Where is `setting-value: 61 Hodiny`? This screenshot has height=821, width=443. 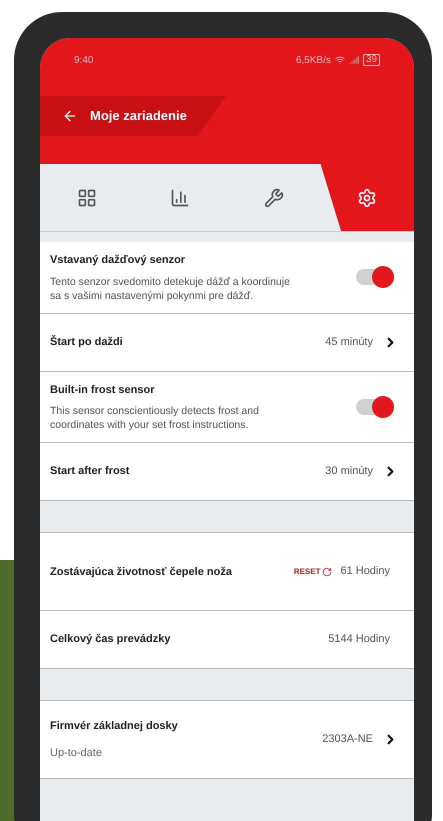 setting-value: 61 Hodiny is located at coordinates (365, 572).